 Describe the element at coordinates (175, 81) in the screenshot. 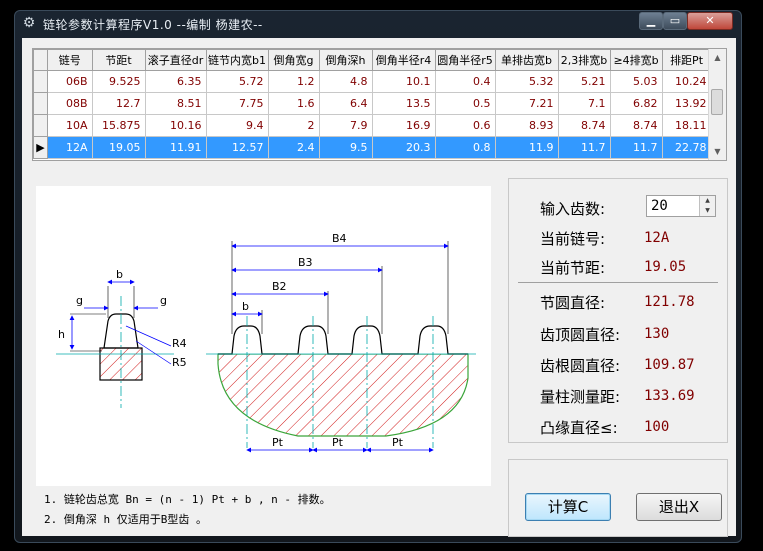

I see `table-cell: 6.35` at that location.